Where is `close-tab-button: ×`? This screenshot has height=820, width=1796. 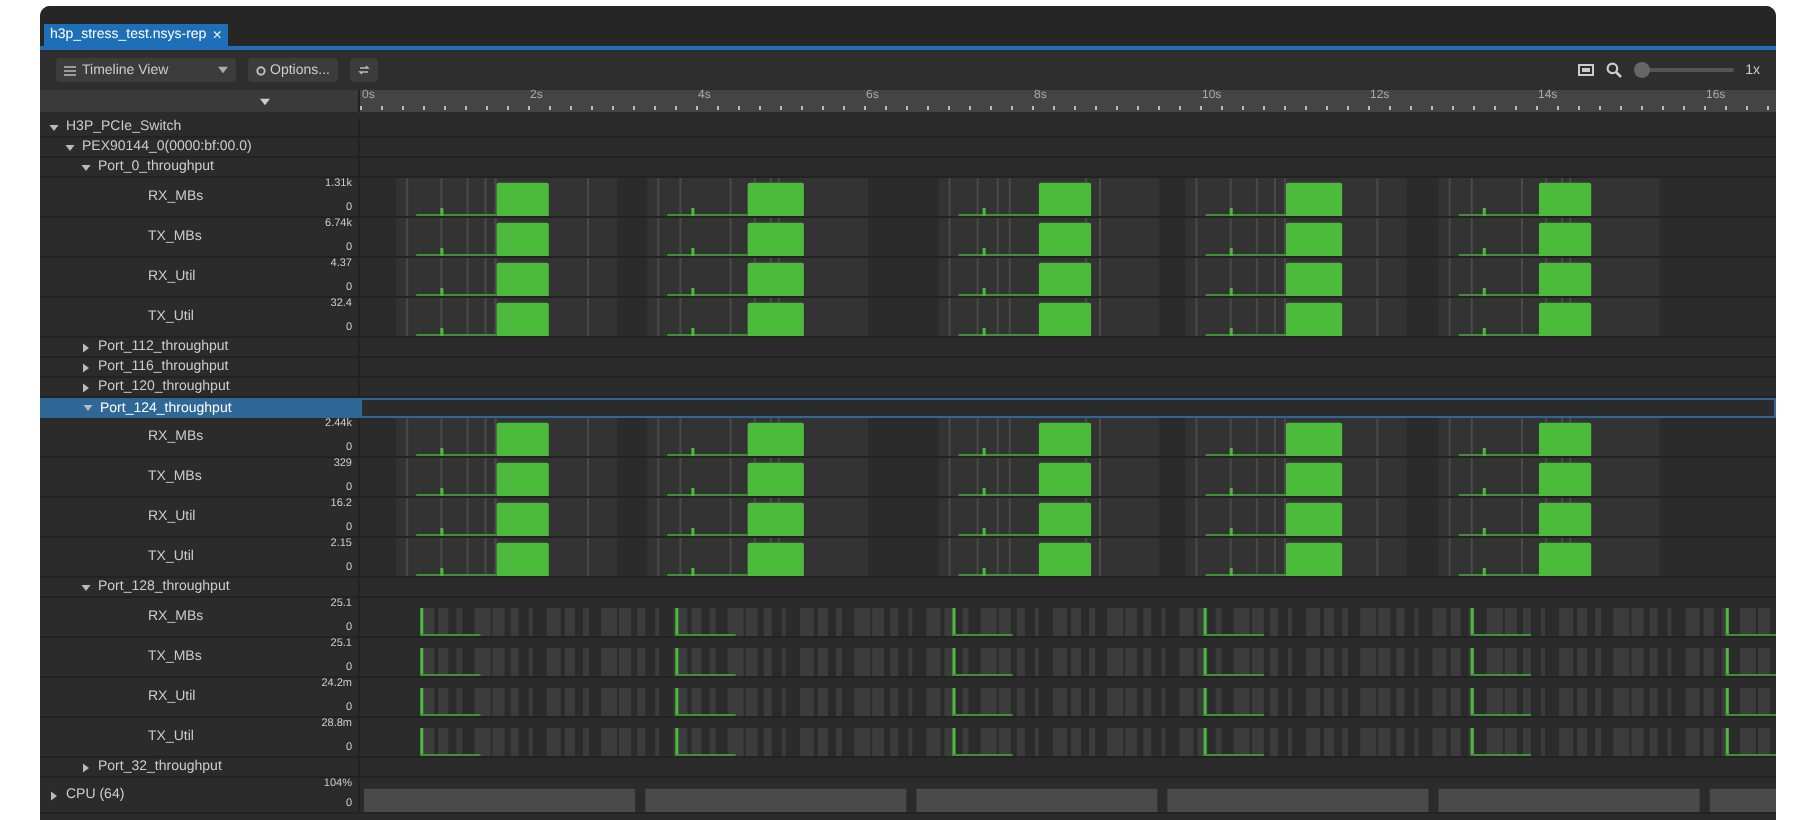
close-tab-button: × is located at coordinates (217, 35).